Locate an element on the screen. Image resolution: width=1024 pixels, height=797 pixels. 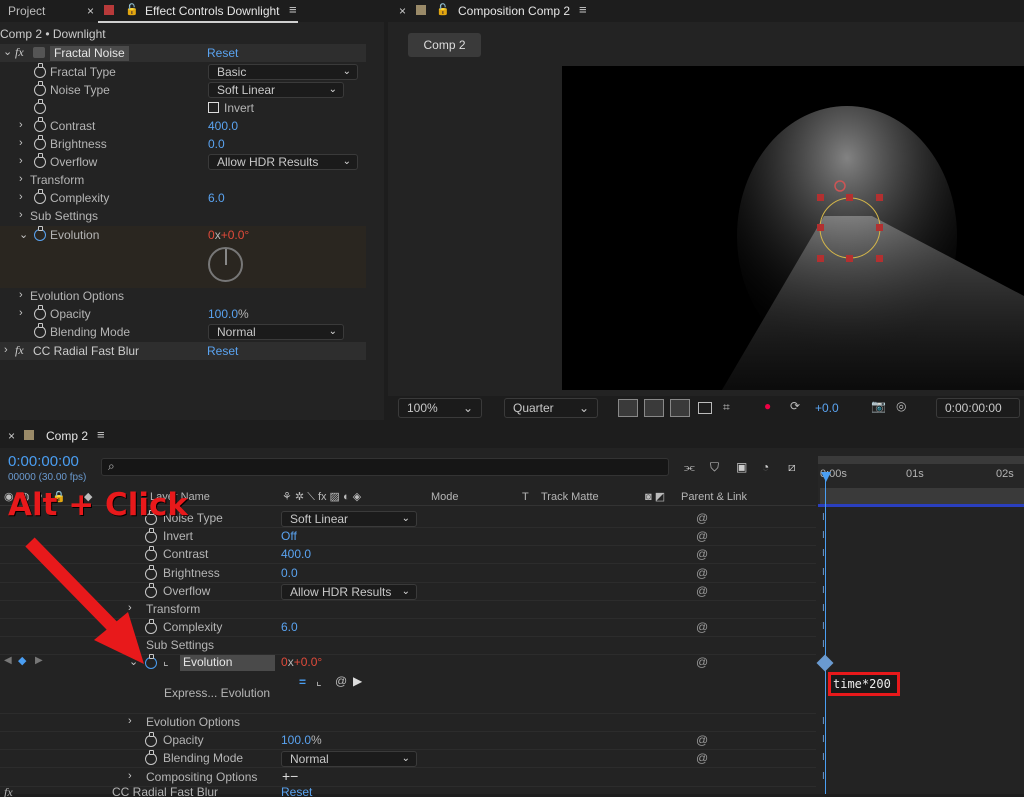
brightness-value: 0.0 is located at coordinates (216, 144).